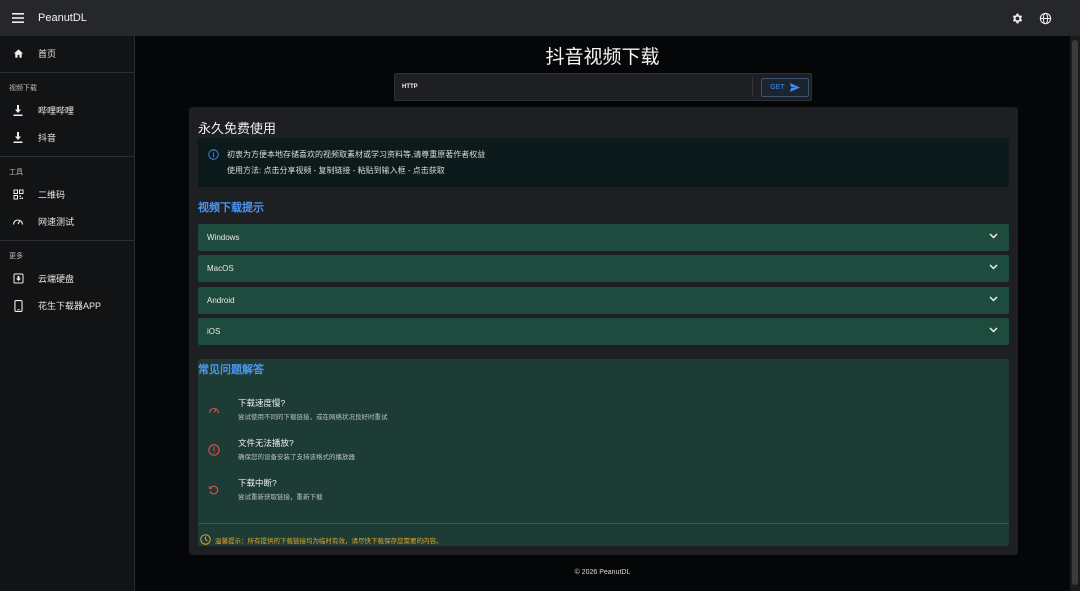 The height and width of the screenshot is (591, 1080). I want to click on sidebar-item-label: 网速测试, so click(56, 222).